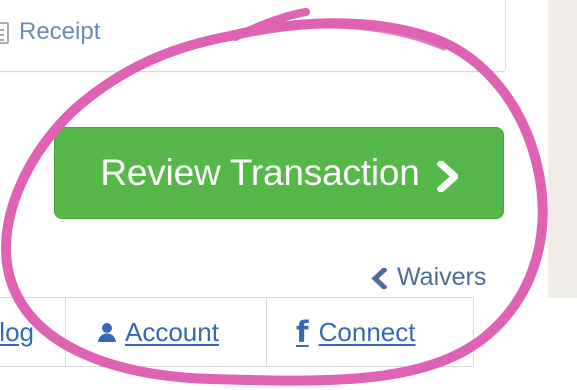 The height and width of the screenshot is (390, 577). What do you see at coordinates (302, 331) in the screenshot?
I see `facebook-icon: f` at bounding box center [302, 331].